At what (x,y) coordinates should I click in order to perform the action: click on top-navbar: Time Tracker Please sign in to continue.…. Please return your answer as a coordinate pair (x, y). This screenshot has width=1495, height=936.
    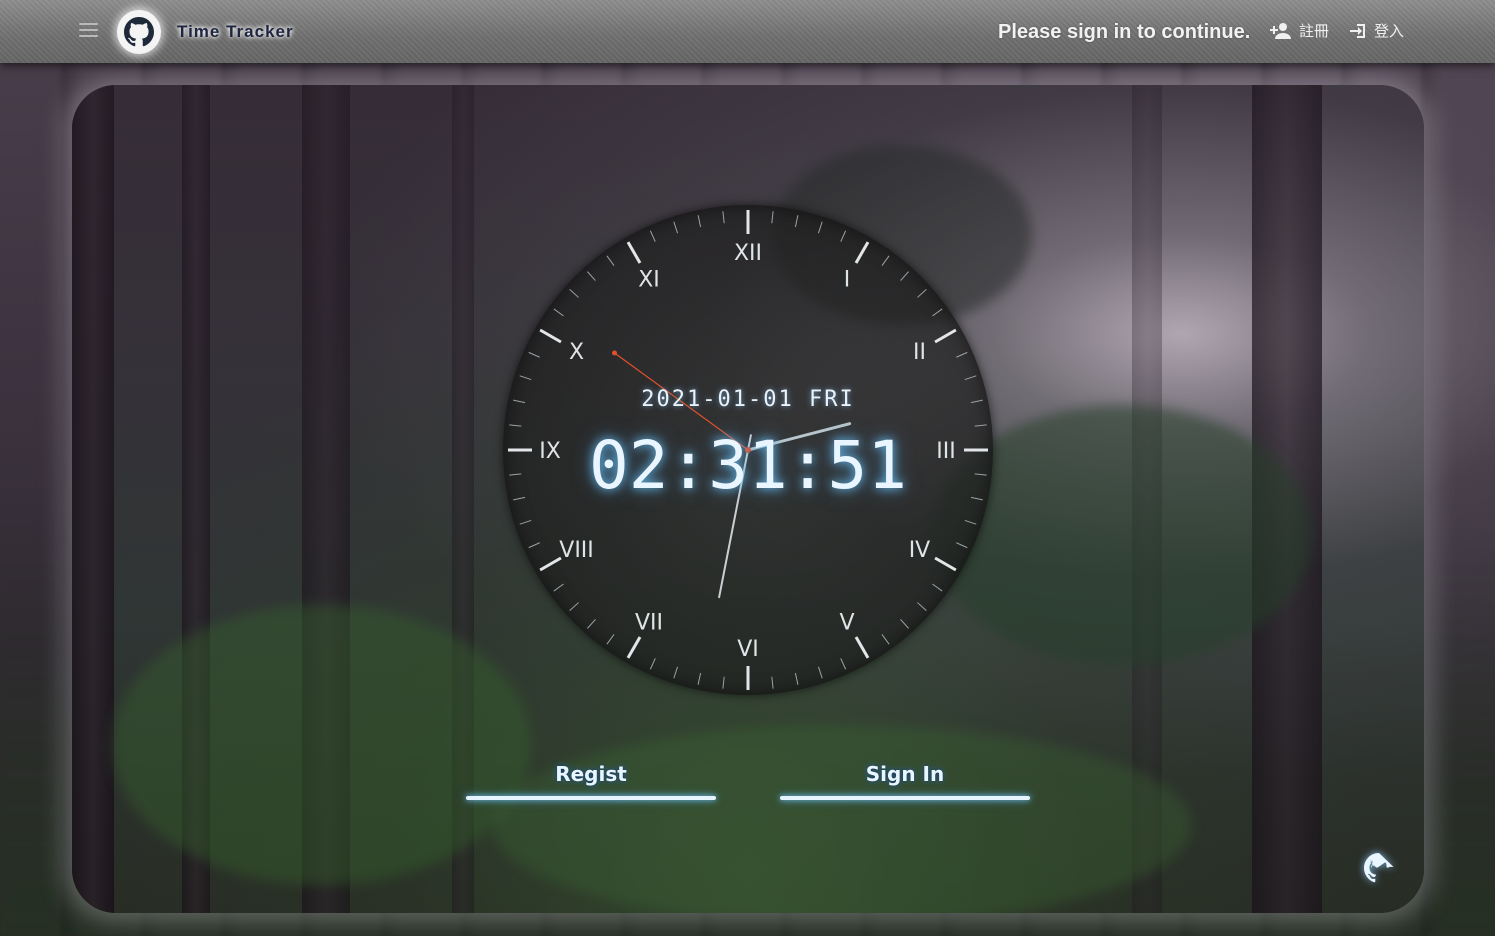
    Looking at the image, I should click on (747, 31).